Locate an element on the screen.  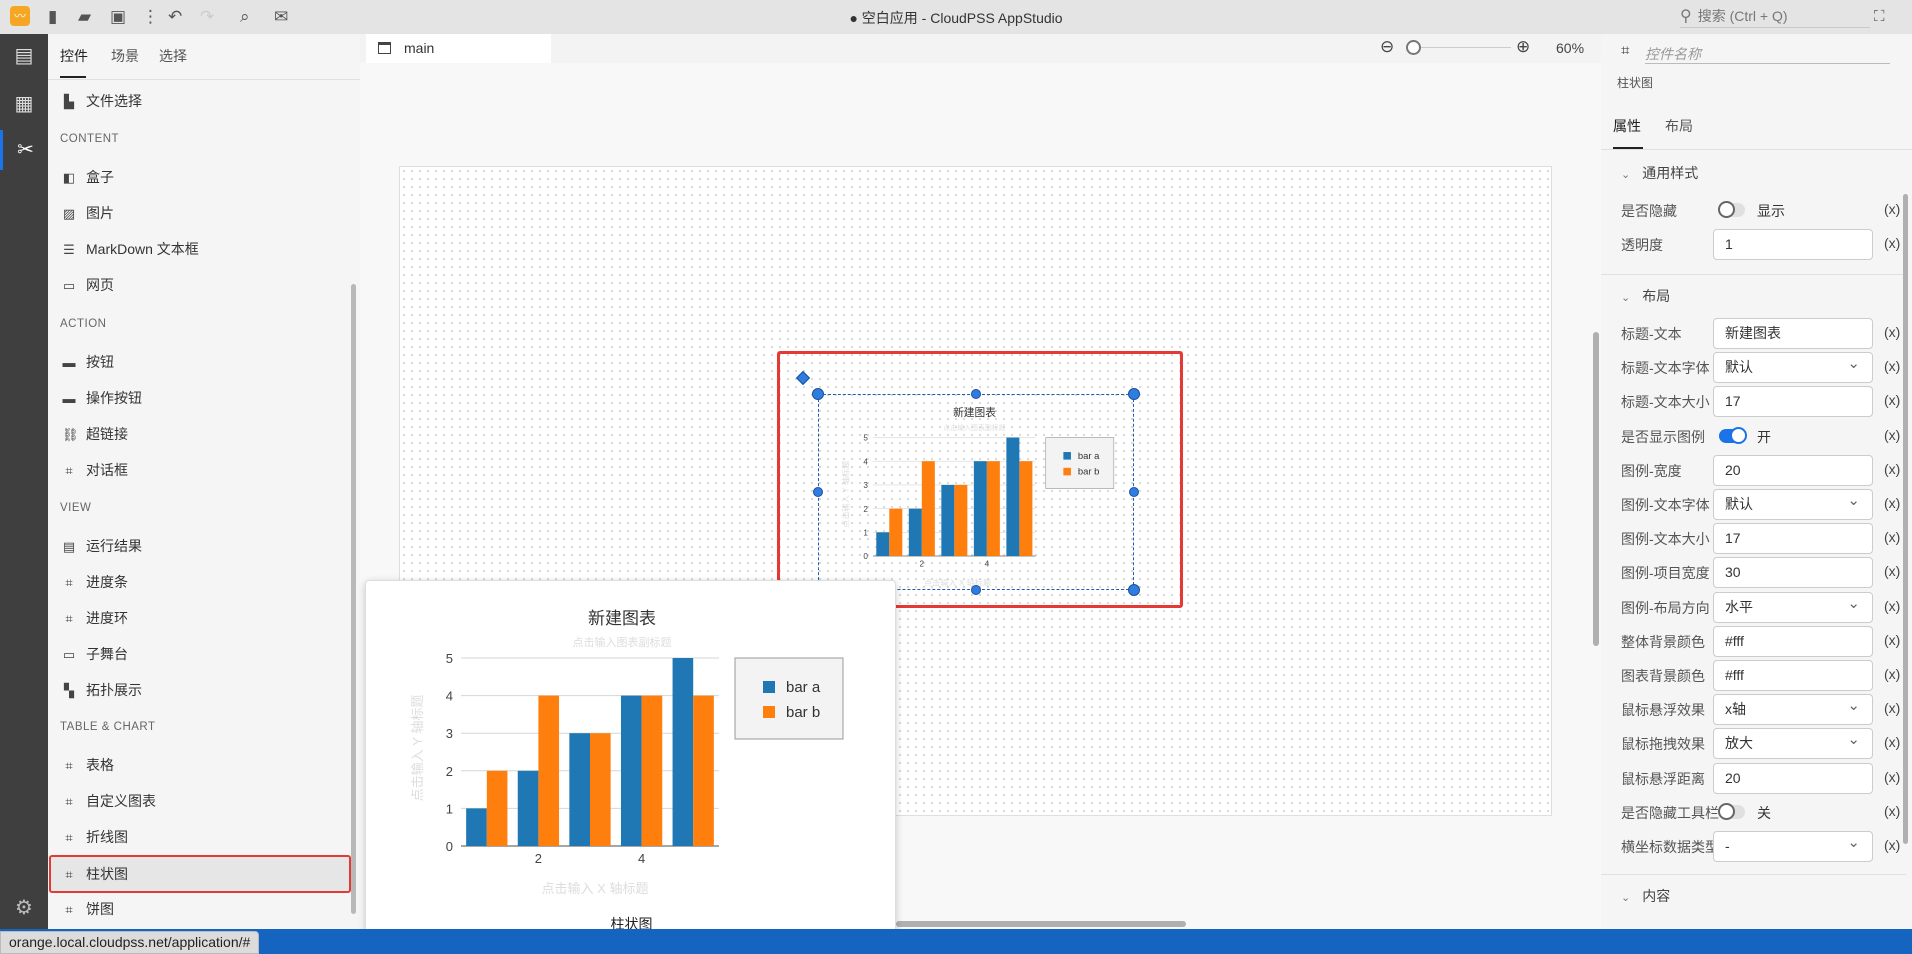
widget-item: ▭ 网页 is located at coordinates (200, 285).